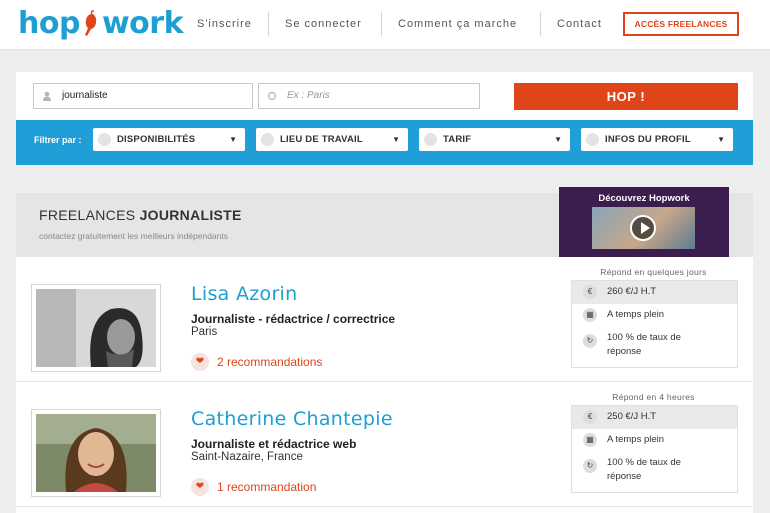 The height and width of the screenshot is (513, 770). I want to click on keyword-search-input: journaliste, so click(143, 96).